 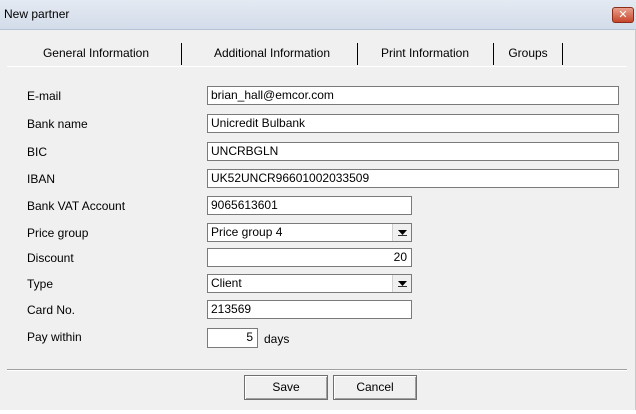 What do you see at coordinates (413, 178) in the screenshot?
I see `iban-field: UK52UNCR96601002033509` at bounding box center [413, 178].